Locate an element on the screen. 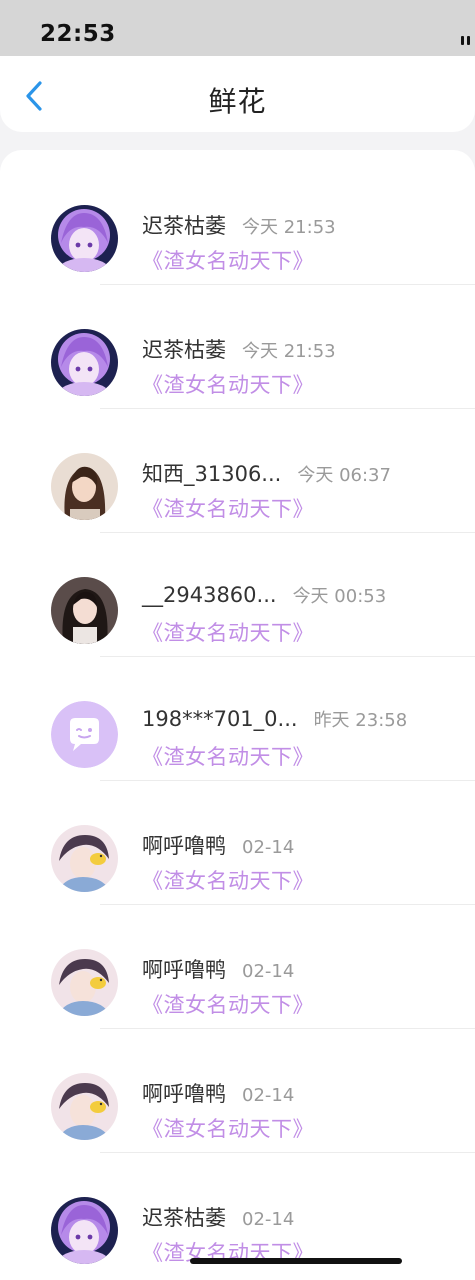  status-bar: 22:53 is located at coordinates (237, 28).